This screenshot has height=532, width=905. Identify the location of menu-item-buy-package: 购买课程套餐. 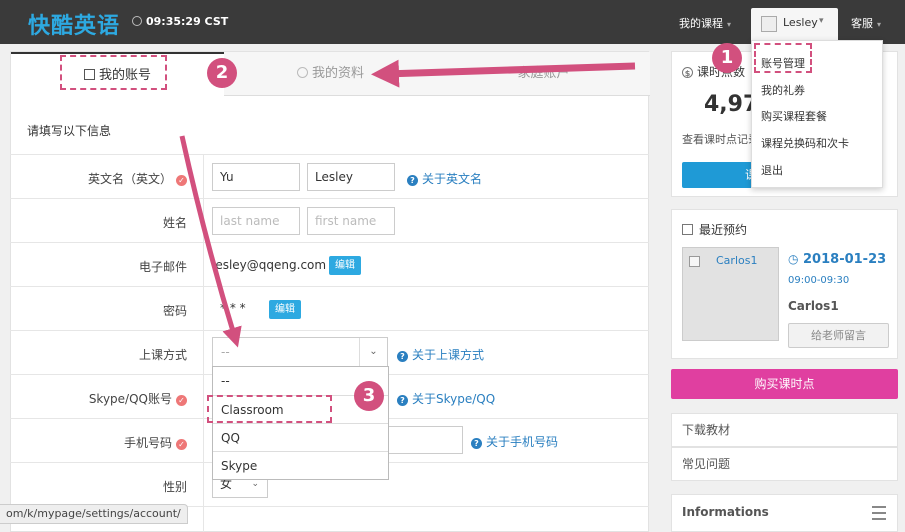
(794, 116).